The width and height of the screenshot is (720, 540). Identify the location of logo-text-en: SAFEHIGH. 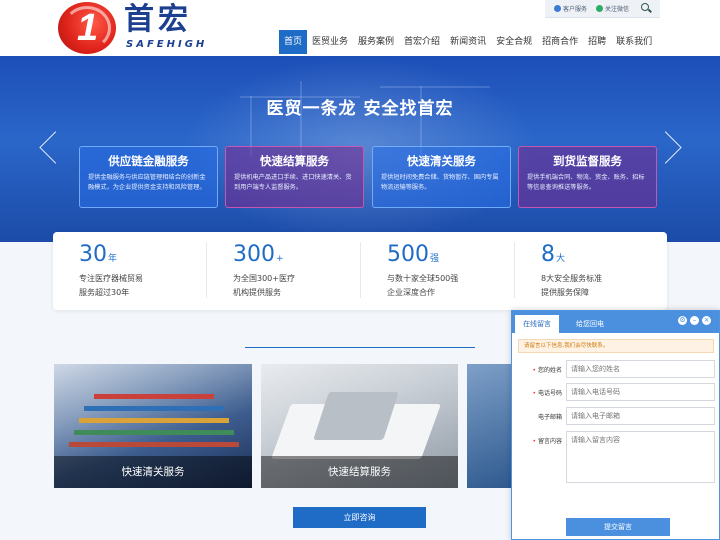
(167, 44).